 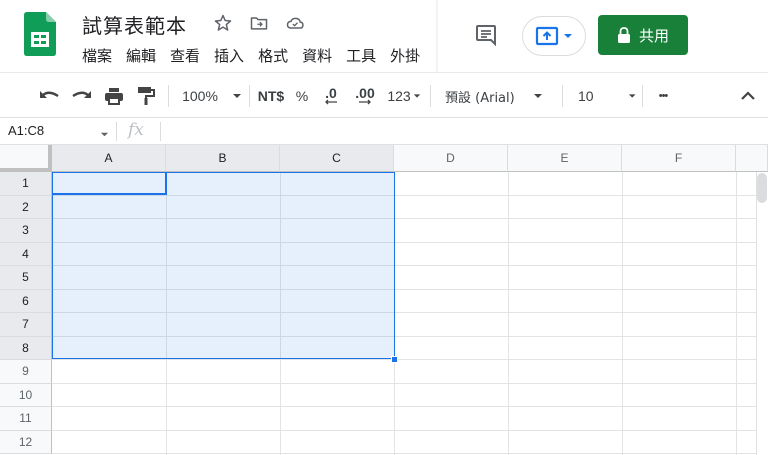 I want to click on row-header: 10, so click(x=26, y=395).